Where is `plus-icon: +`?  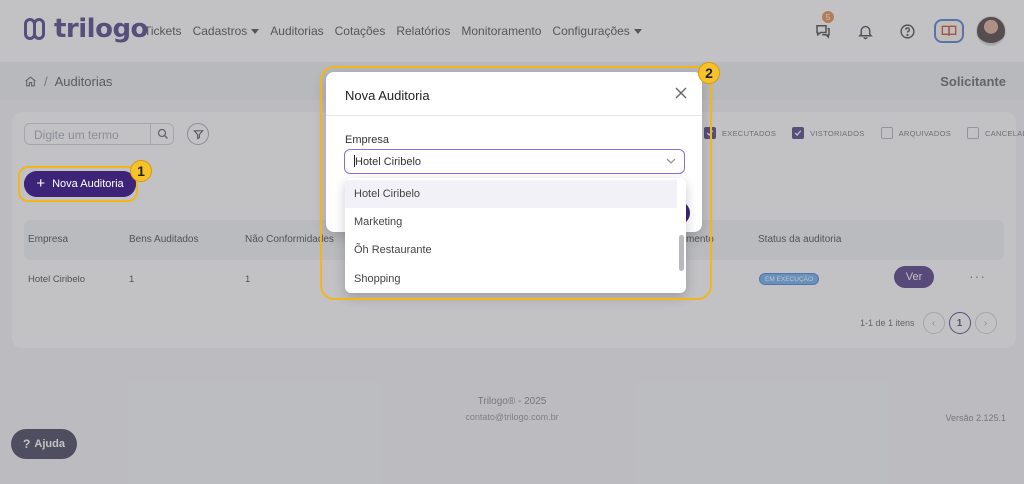
plus-icon: + is located at coordinates (41, 183).